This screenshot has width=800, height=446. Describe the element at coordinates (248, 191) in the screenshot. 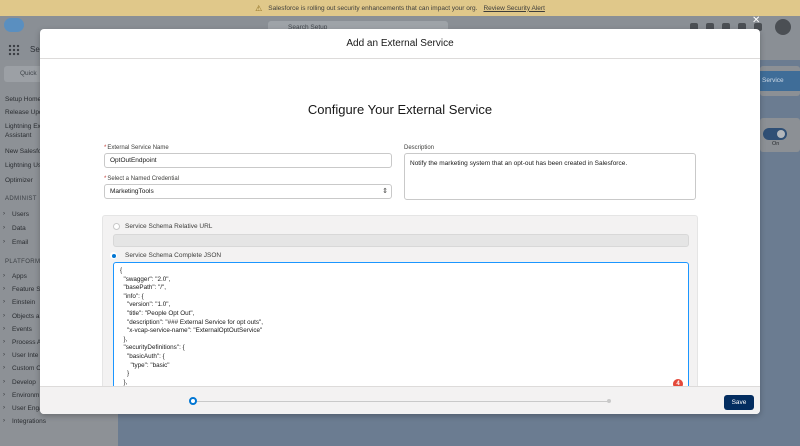

I see `named-credential-select: MarketingTools ⇕` at that location.